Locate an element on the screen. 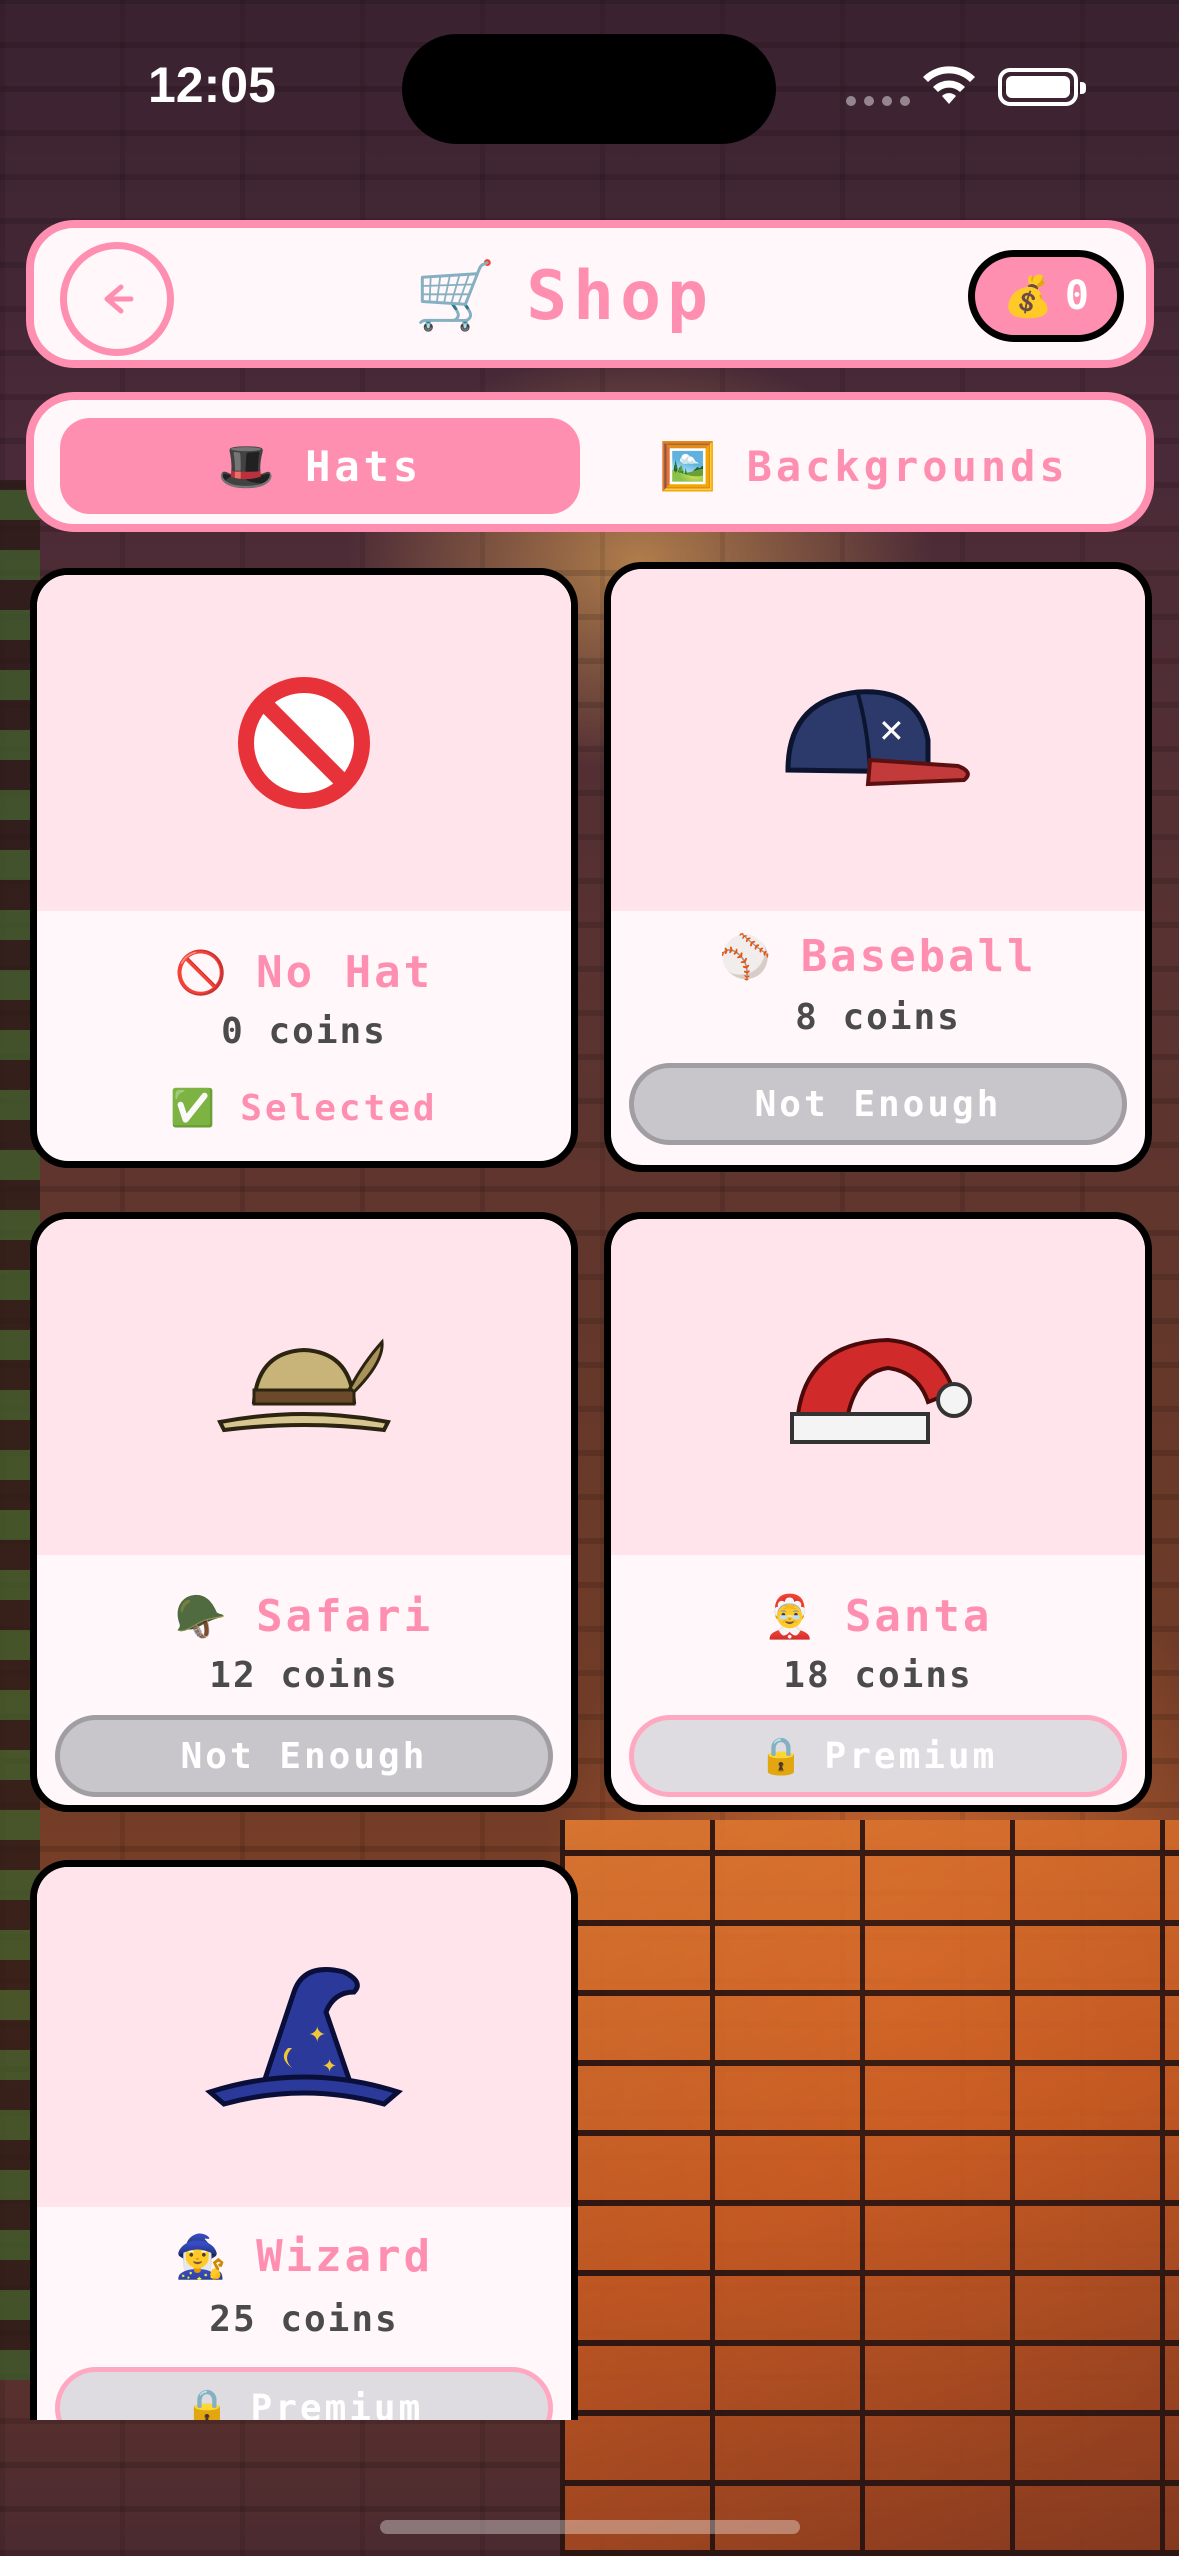  baseball-icon: ⚾ is located at coordinates (747, 956).